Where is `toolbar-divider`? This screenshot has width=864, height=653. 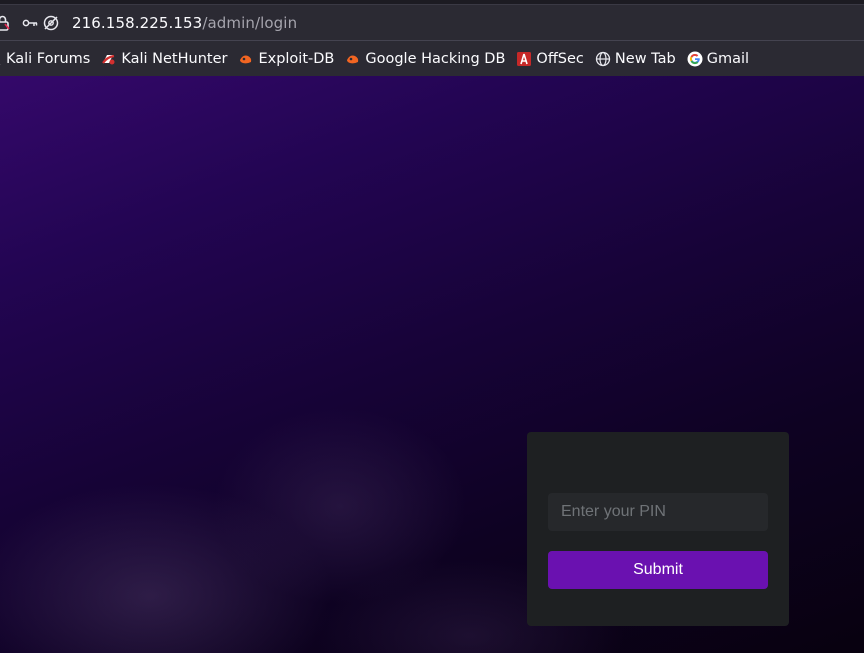
toolbar-divider is located at coordinates (432, 40).